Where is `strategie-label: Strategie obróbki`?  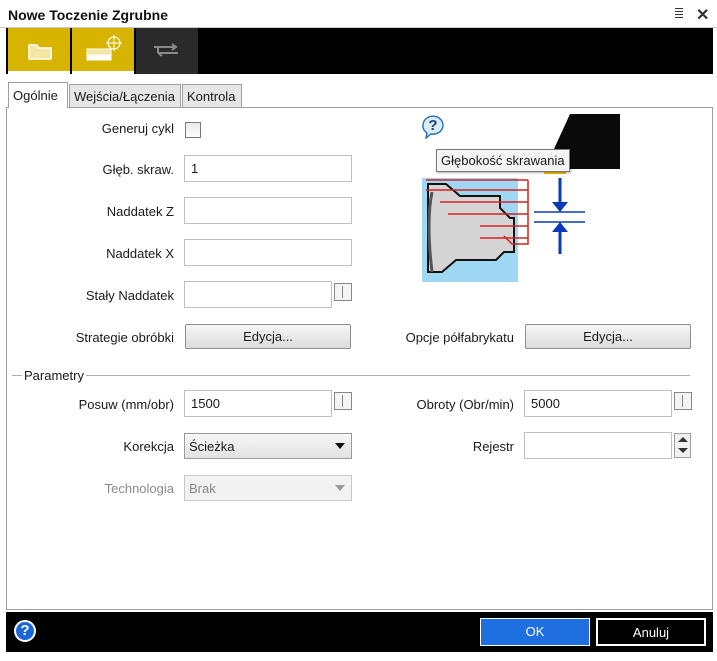
strategie-label: Strategie obróbki is located at coordinates (124, 337).